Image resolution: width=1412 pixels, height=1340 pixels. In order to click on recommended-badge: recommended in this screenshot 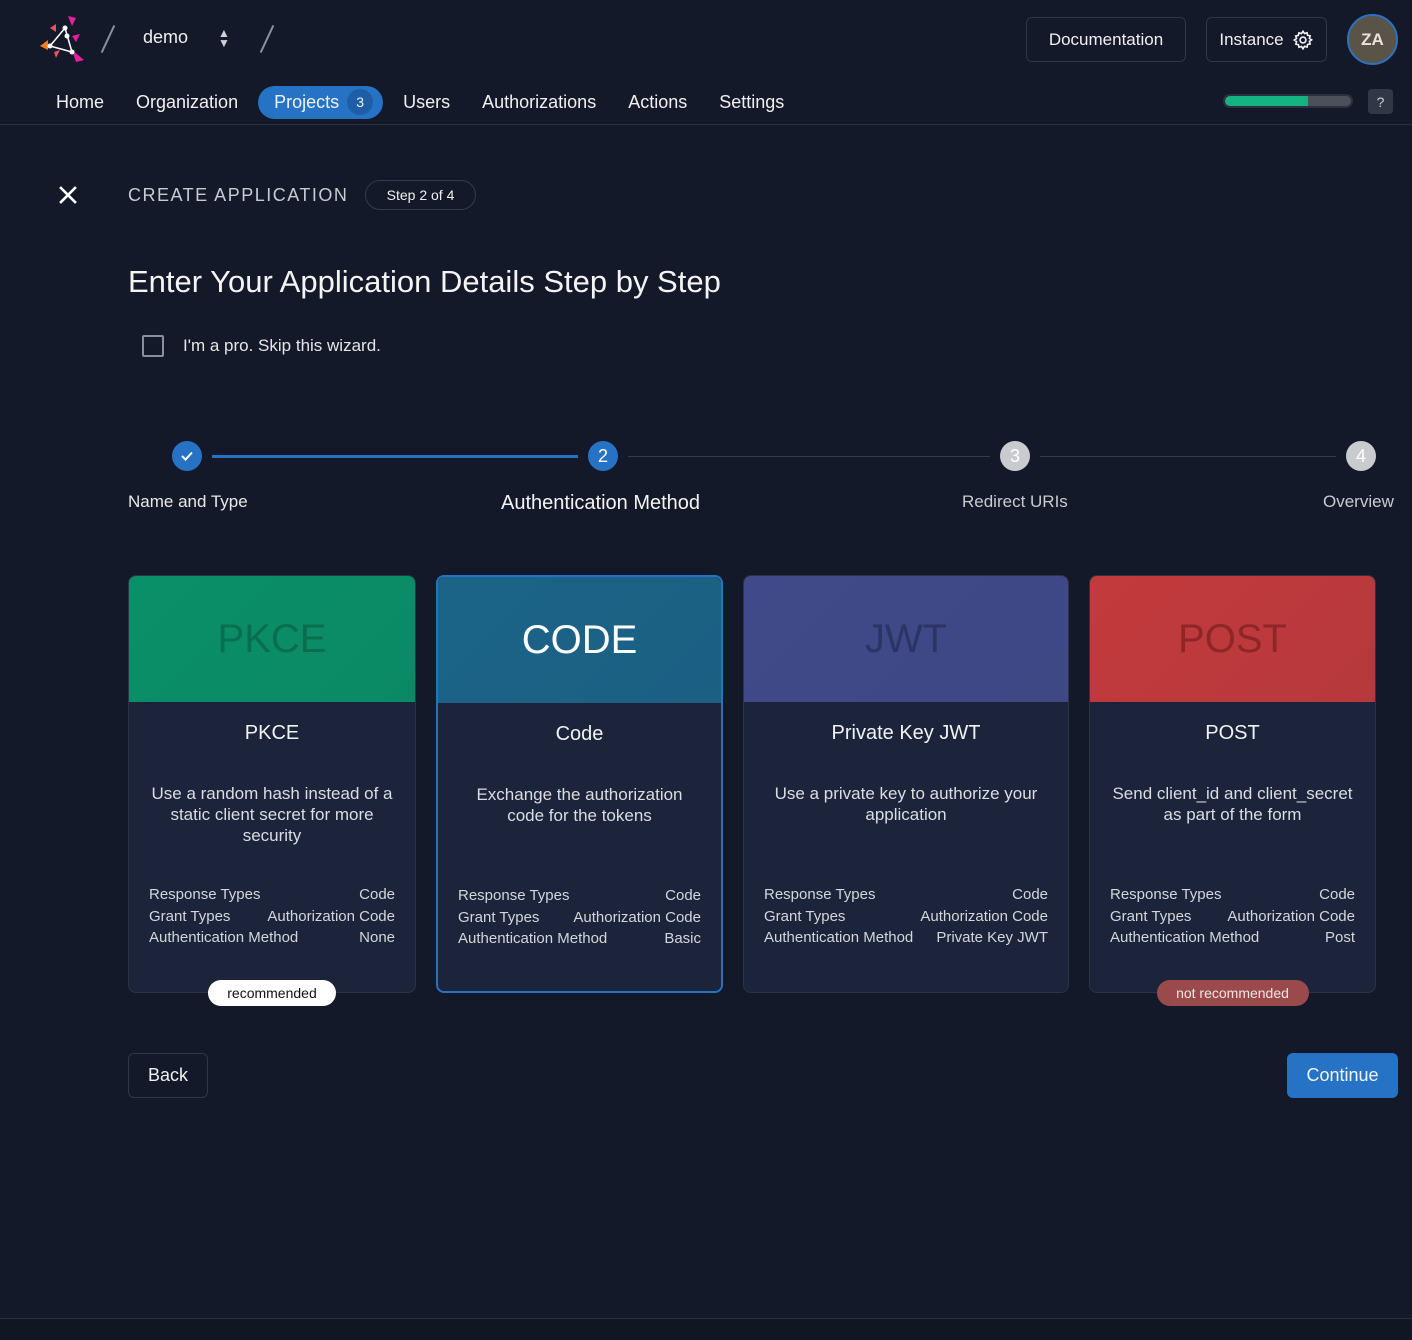, I will do `click(272, 993)`.